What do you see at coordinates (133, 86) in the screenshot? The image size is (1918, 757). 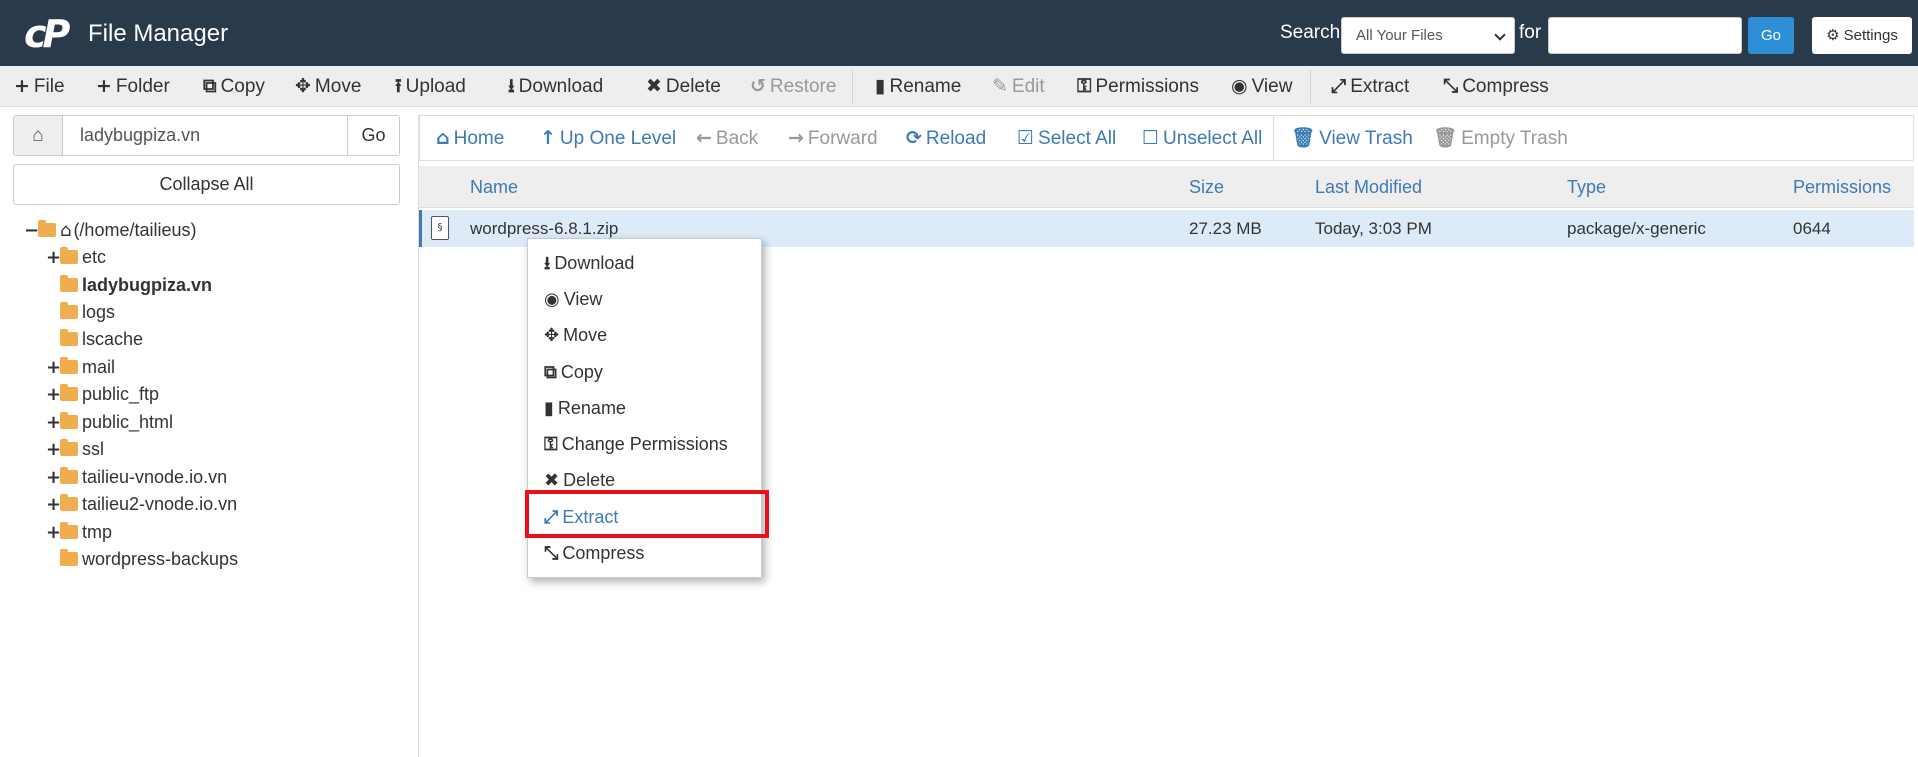 I see `new-folder-button: + Folder` at bounding box center [133, 86].